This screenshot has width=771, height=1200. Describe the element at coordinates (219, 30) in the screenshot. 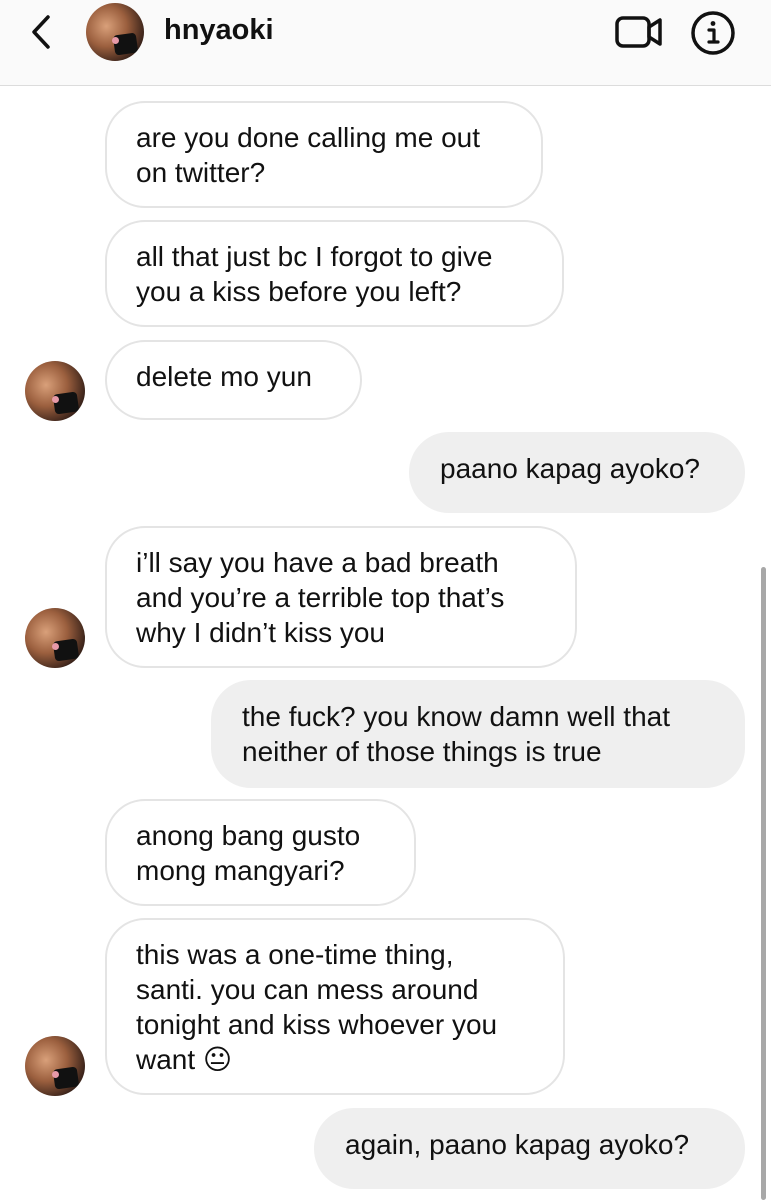

I see `chat-username: hnyaoki` at that location.